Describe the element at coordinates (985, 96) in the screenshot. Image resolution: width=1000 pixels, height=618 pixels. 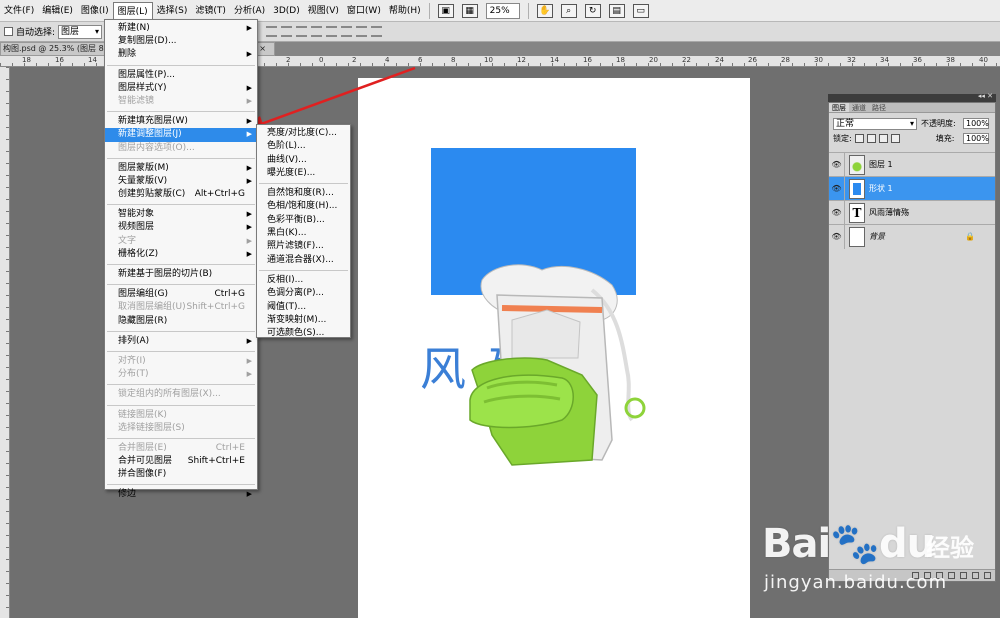
I see `panel-collapse-icon: ◂◂ ✕` at that location.